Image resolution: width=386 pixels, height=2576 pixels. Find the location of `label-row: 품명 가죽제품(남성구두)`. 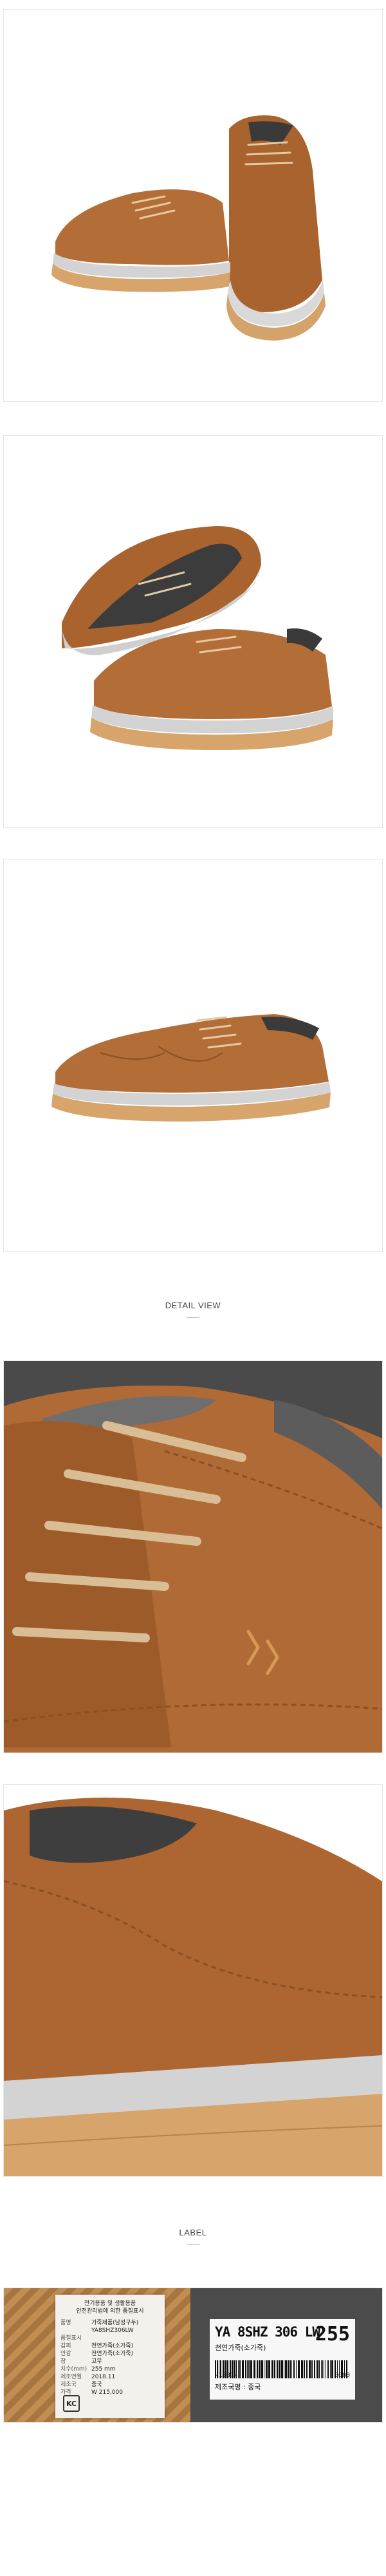

label-row: 품명 가죽제품(남성구두) is located at coordinates (110, 2323).